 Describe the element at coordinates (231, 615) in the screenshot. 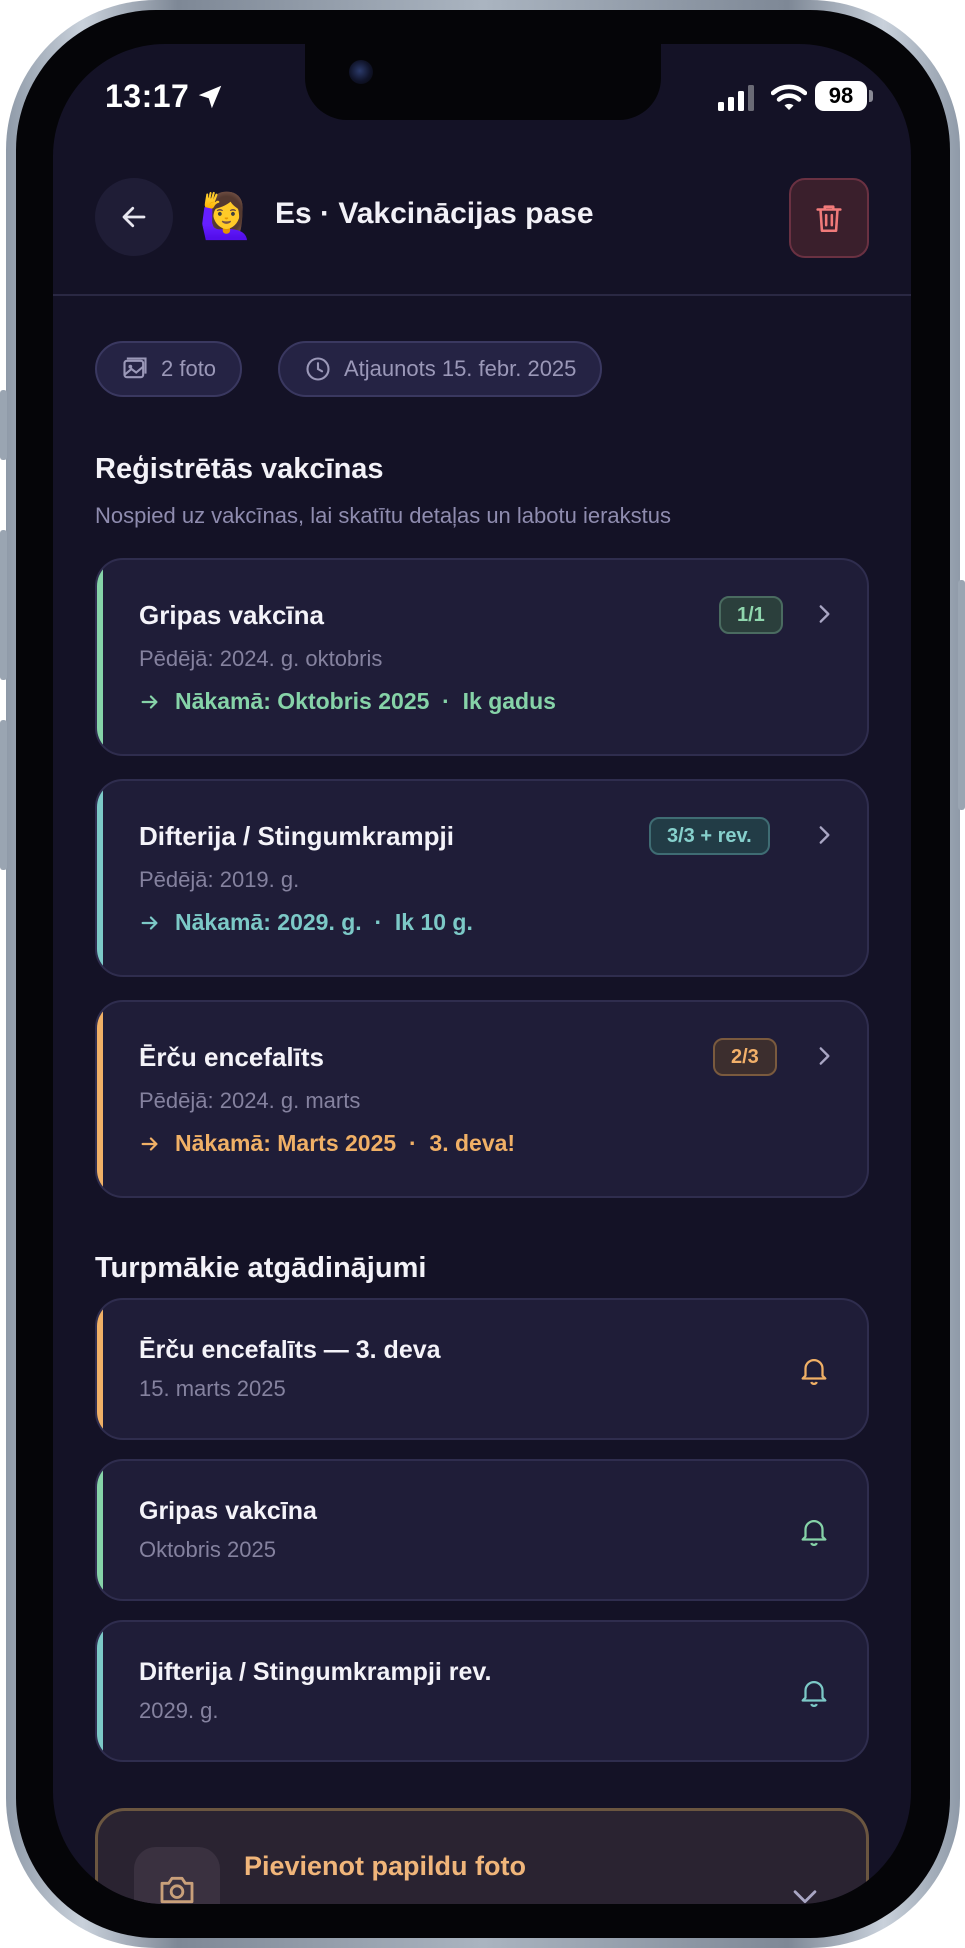

I see `vaccine-name: Gripas vakcīna` at that location.